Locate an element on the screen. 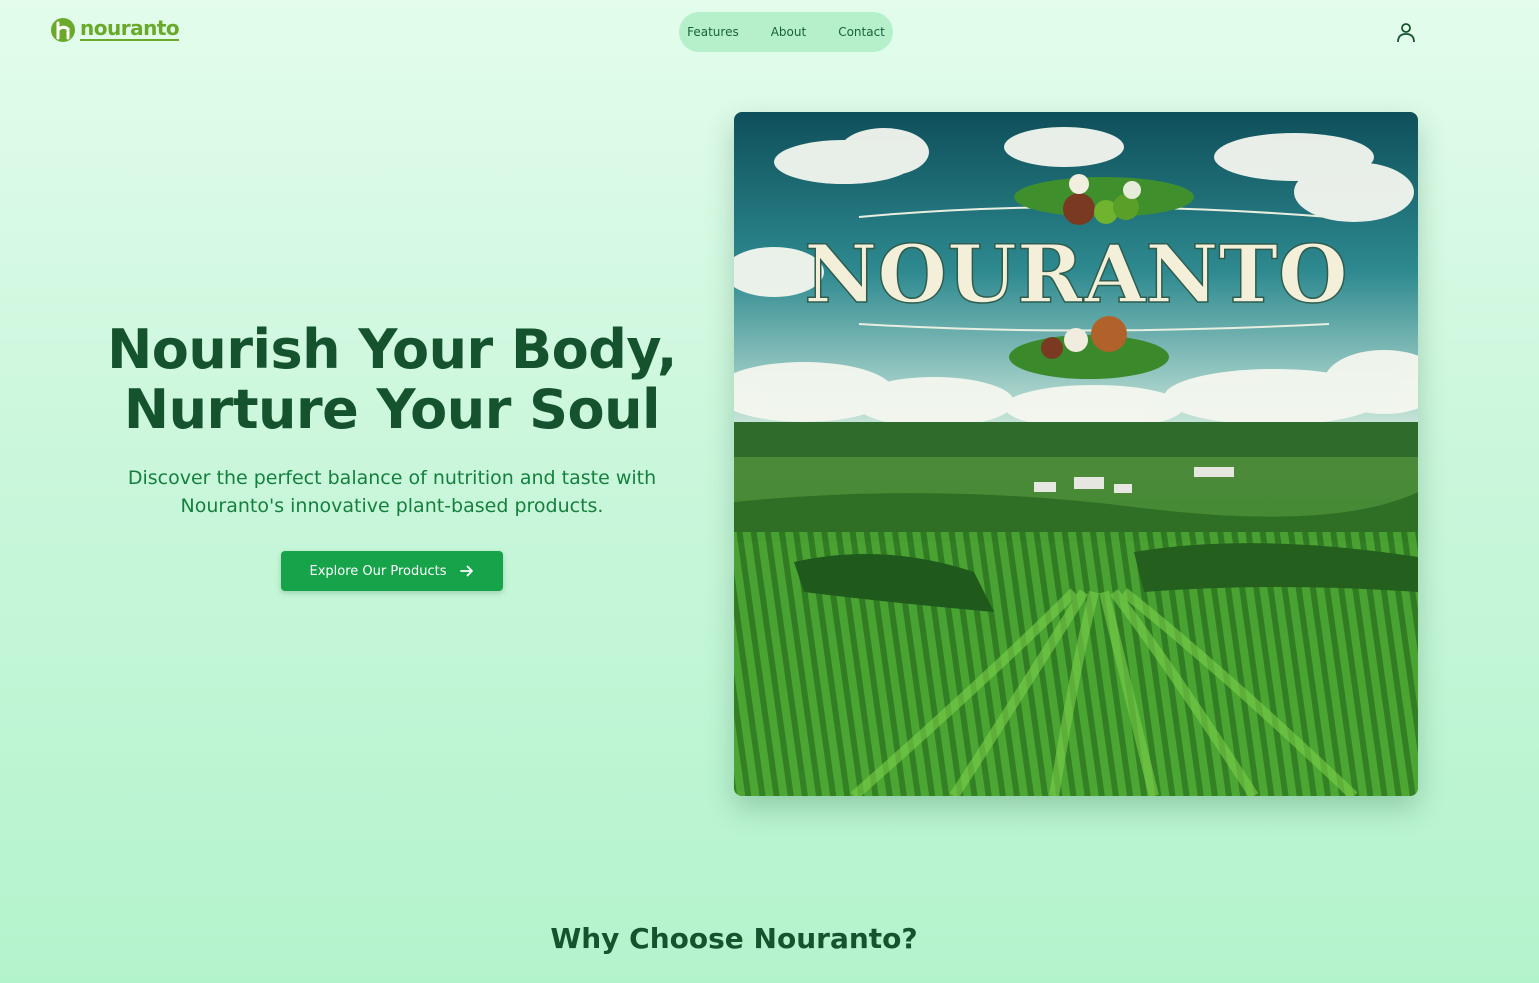  cta-label: Explore Our Products is located at coordinates (378, 571).